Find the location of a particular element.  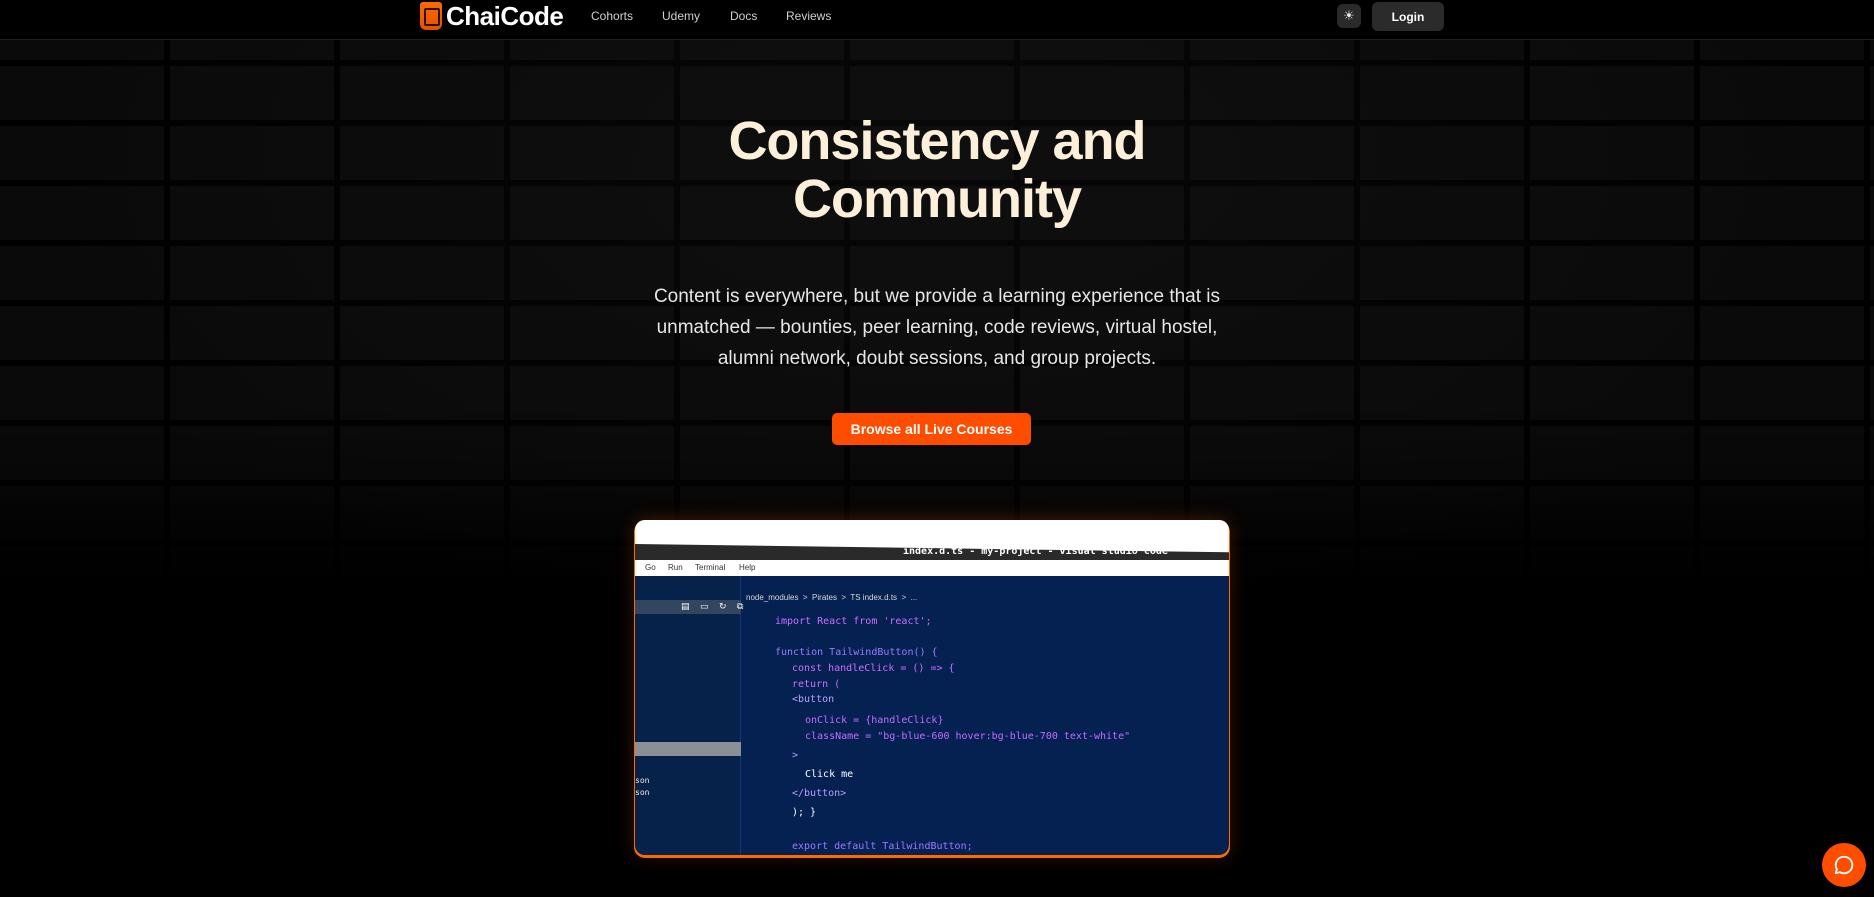

chat-icon is located at coordinates (1844, 865).